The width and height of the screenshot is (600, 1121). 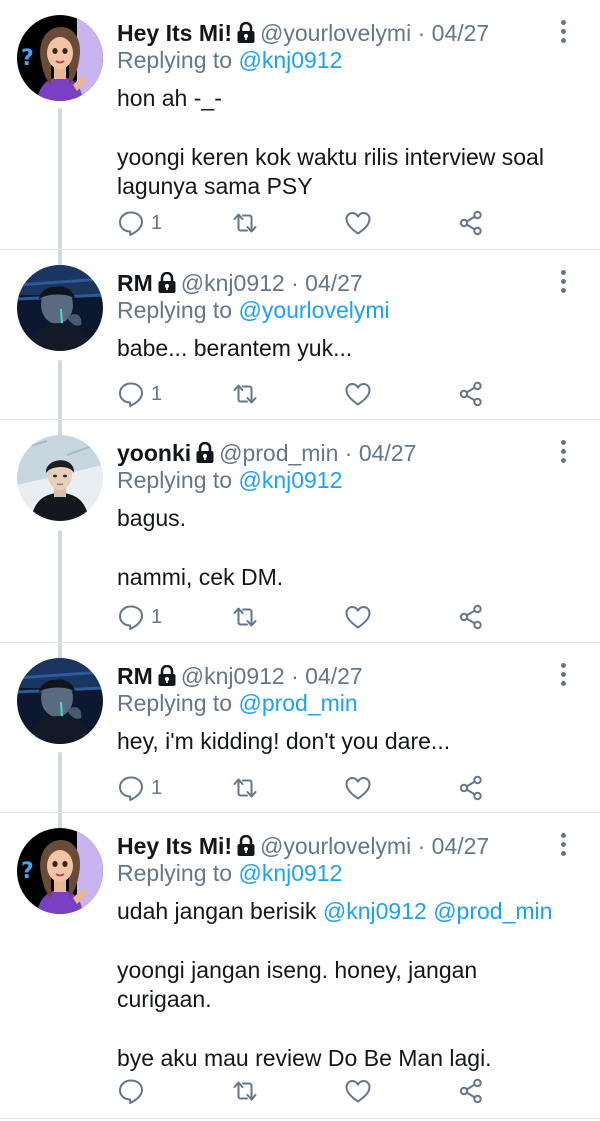 What do you see at coordinates (169, 98) in the screenshot?
I see `tweet-paragraph: hon ah -_-` at bounding box center [169, 98].